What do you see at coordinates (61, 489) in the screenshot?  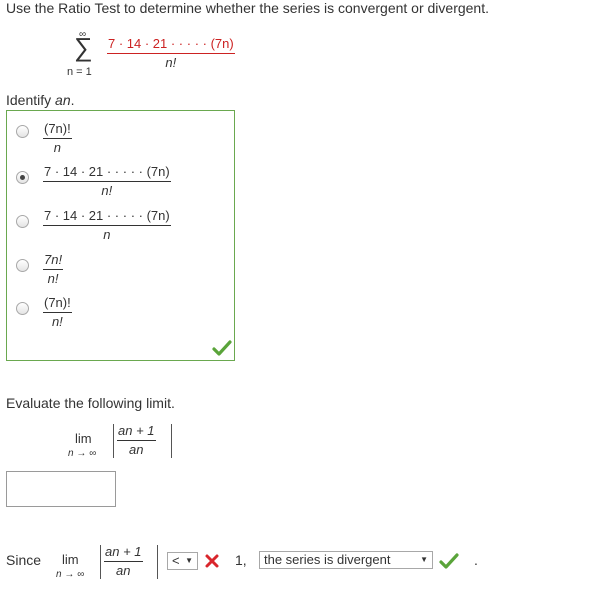 I see `limit-answer-input` at bounding box center [61, 489].